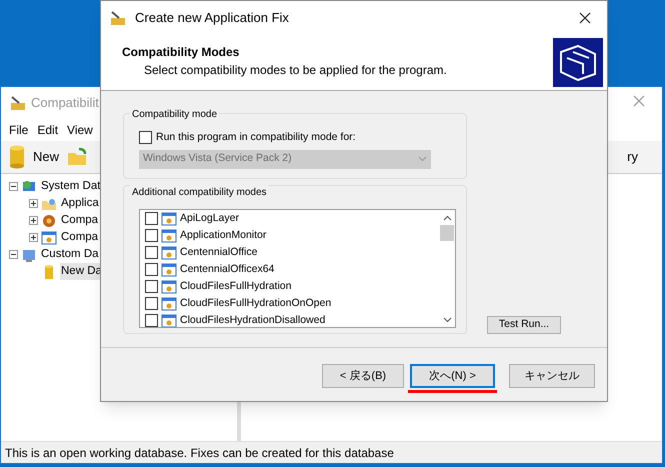  I want to click on mode-item: ApplicationMonitor, so click(223, 236).